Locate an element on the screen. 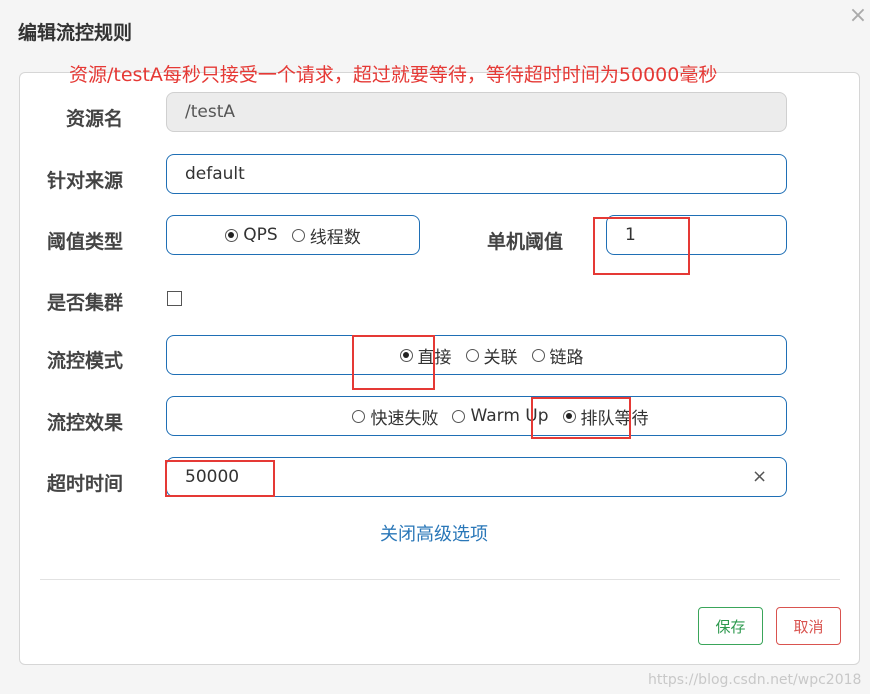  close-icon: × is located at coordinates (858, 16).